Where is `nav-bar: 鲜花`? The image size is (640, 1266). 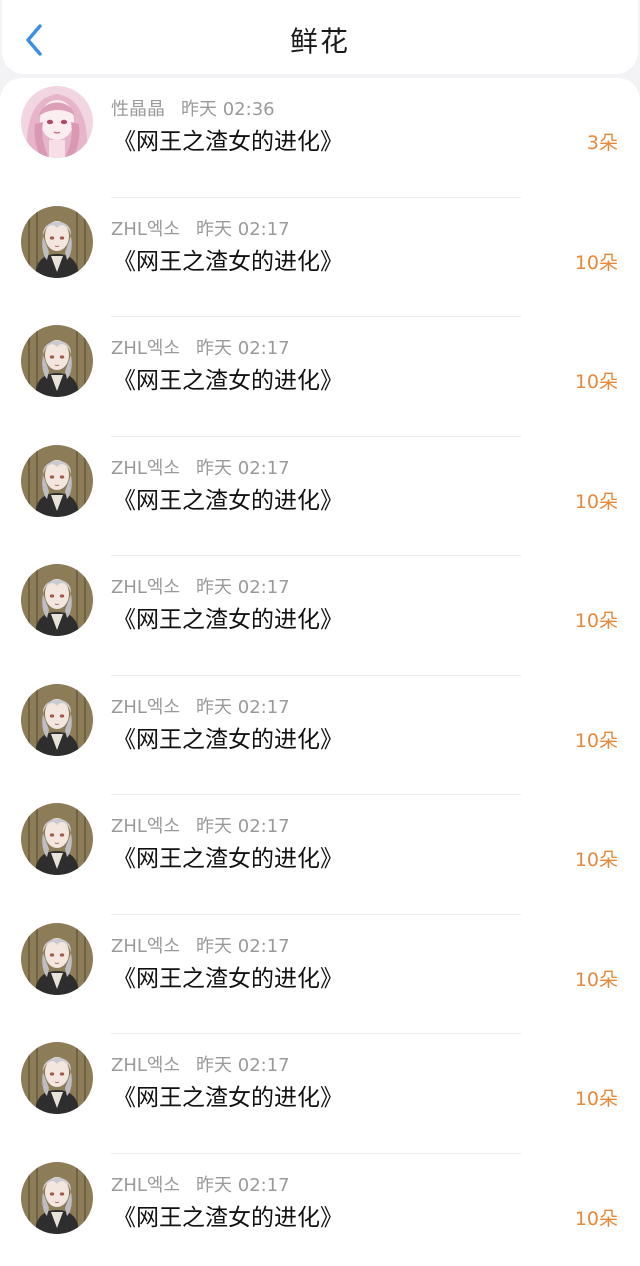 nav-bar: 鲜花 is located at coordinates (320, 37).